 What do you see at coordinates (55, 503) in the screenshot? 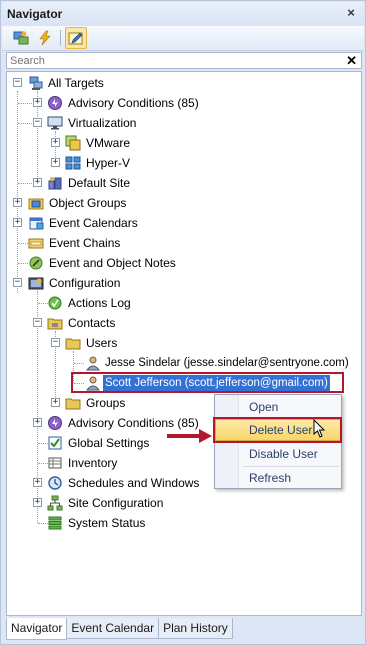
I see `site-config-icon` at bounding box center [55, 503].